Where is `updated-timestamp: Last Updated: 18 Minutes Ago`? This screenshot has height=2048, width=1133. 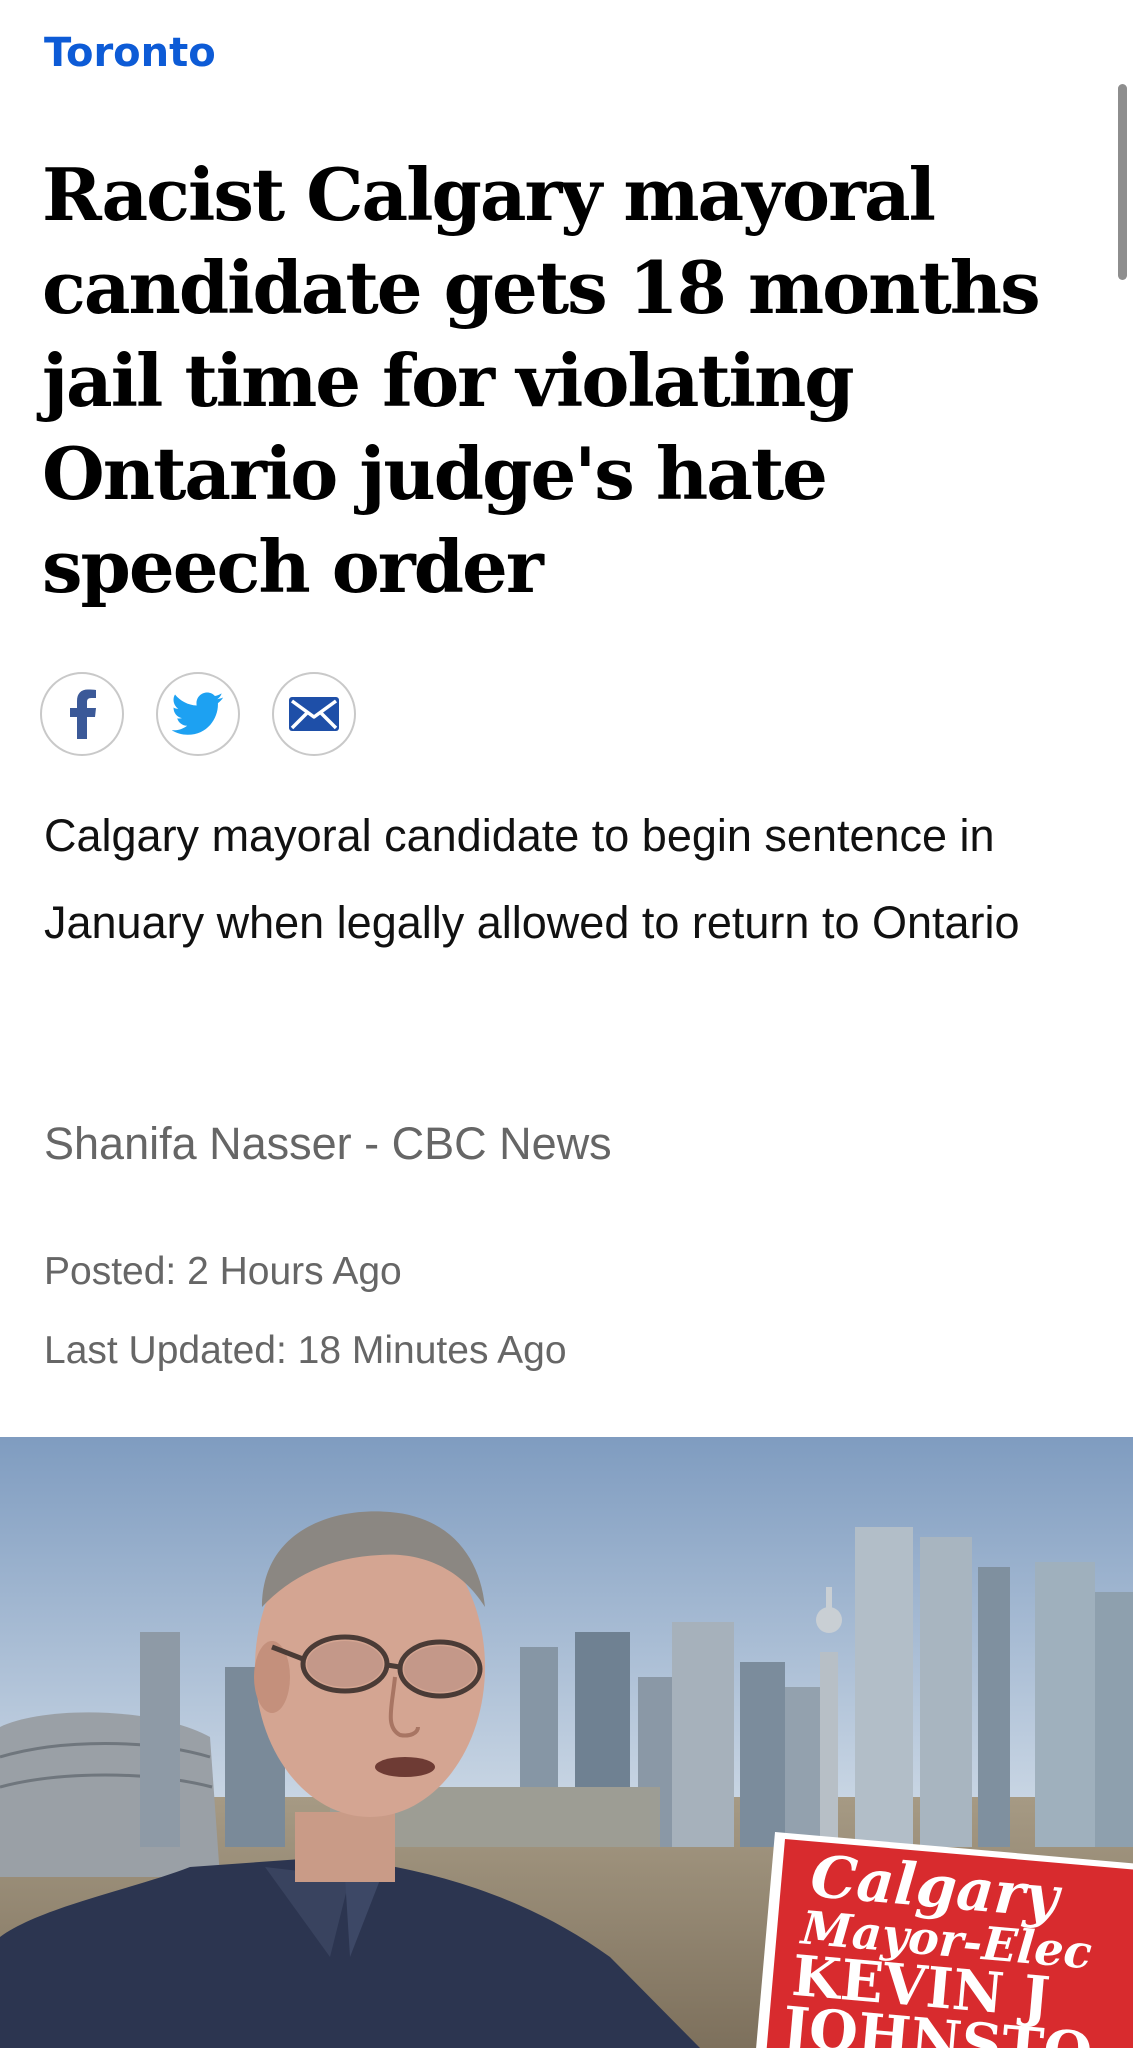
updated-timestamp: Last Updated: 18 Minutes Ago is located at coordinates (305, 1350).